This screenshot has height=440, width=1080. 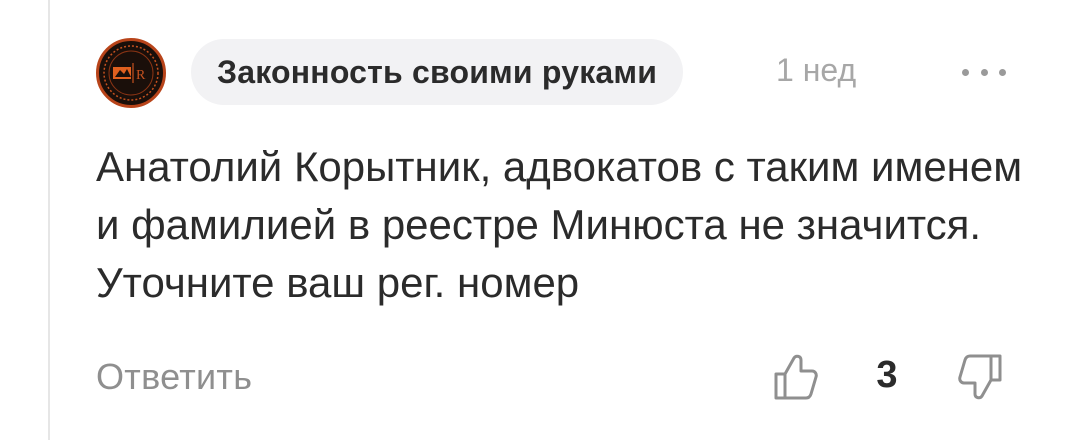 I want to click on more-options-button, so click(x=984, y=72).